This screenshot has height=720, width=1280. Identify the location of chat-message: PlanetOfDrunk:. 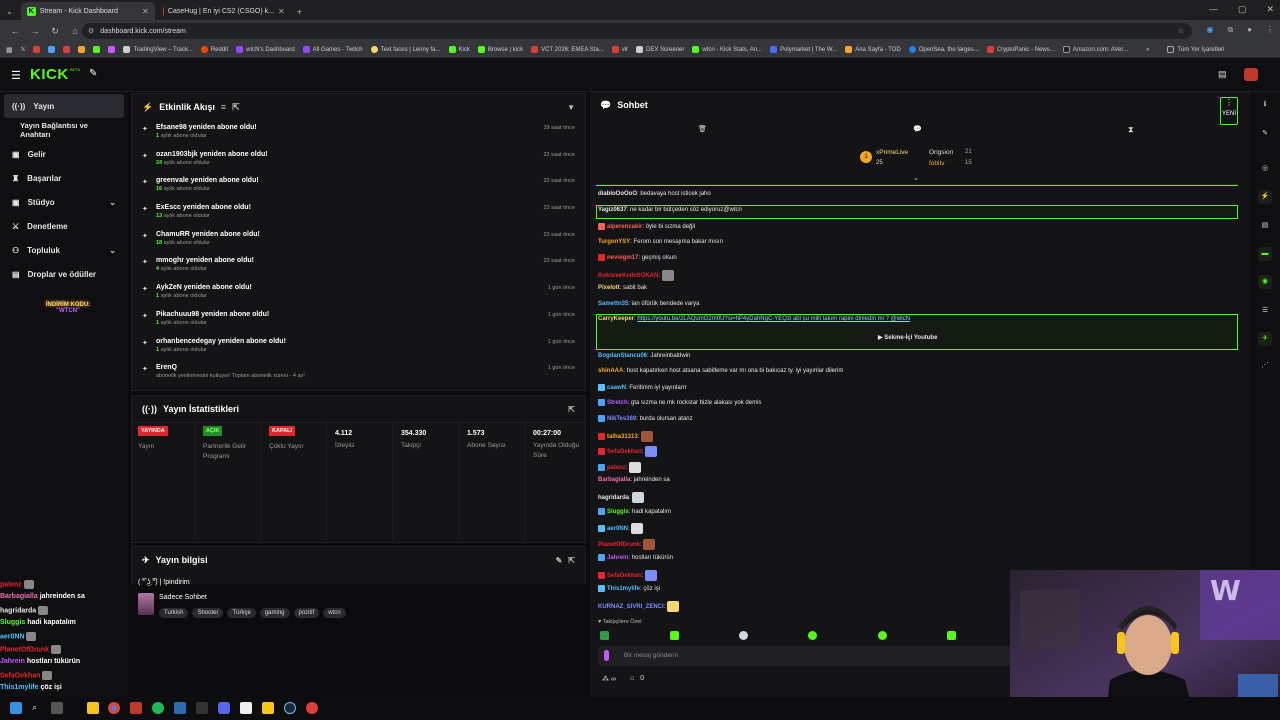
(627, 544).